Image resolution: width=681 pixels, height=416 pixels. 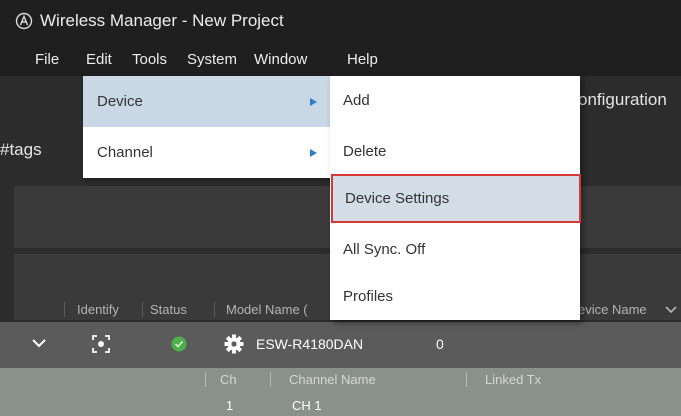 What do you see at coordinates (99, 59) in the screenshot?
I see `menu-edit: Edit` at bounding box center [99, 59].